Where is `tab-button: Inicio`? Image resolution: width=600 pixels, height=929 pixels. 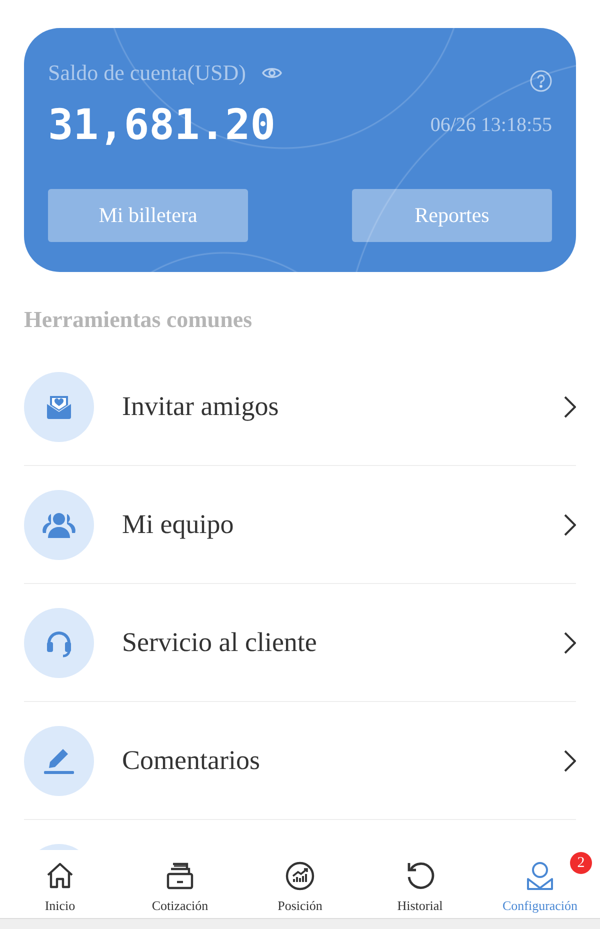
tab-button: Inicio is located at coordinates (60, 884).